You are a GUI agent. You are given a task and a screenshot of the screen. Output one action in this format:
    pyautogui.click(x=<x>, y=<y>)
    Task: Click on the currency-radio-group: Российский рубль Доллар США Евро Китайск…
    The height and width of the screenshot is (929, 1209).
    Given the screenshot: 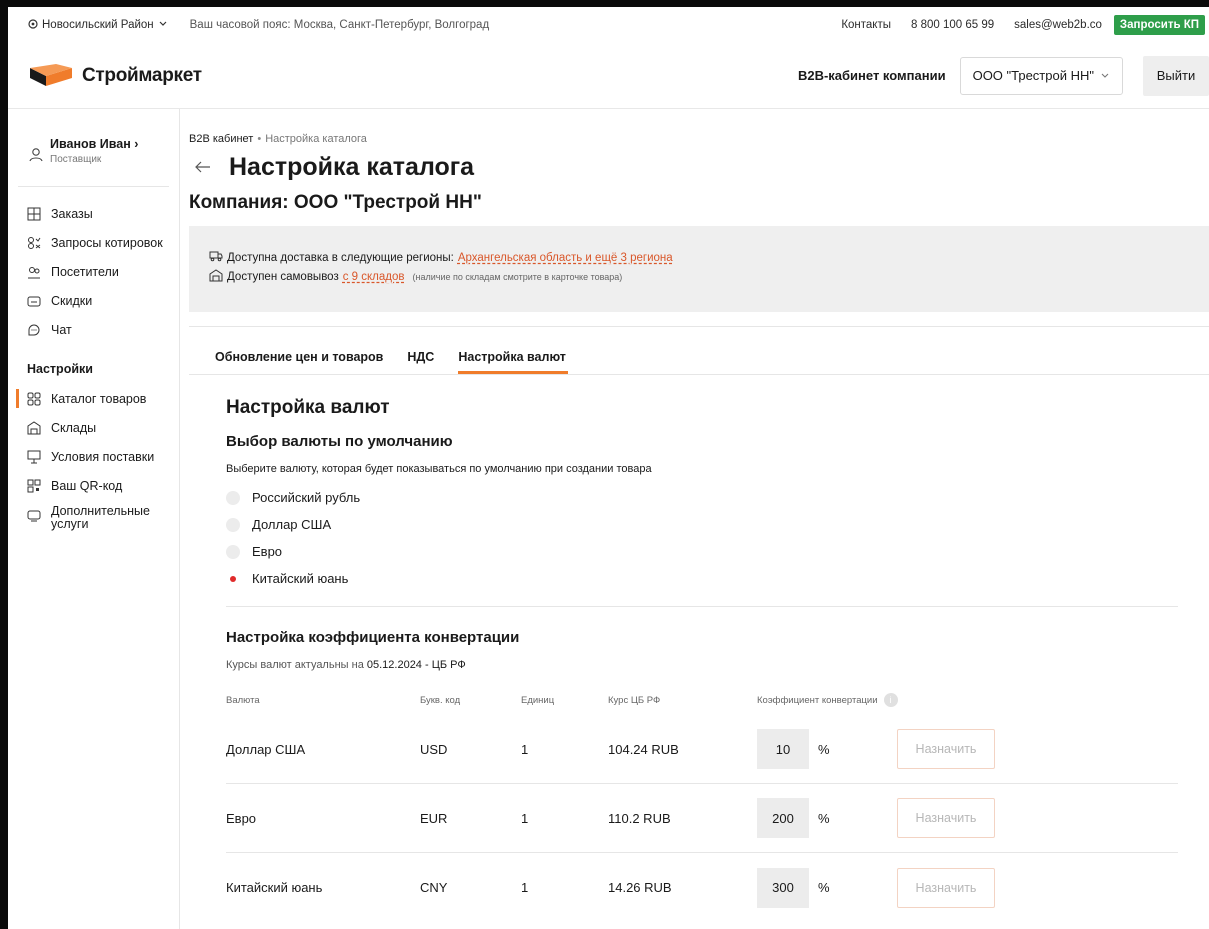 What is the action you would take?
    pyautogui.click(x=717, y=538)
    